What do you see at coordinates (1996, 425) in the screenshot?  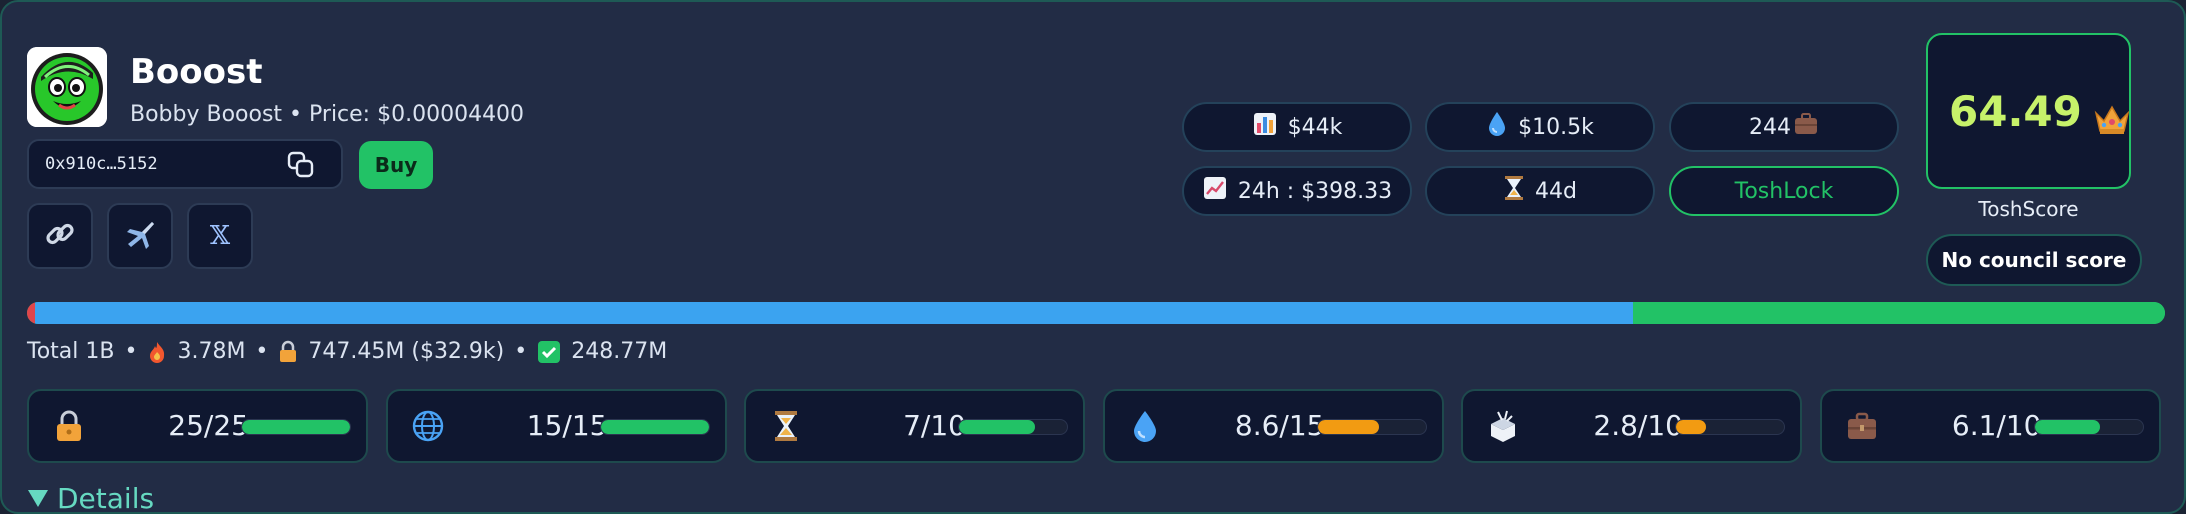 I see `metric-score: 6.1/10` at bounding box center [1996, 425].